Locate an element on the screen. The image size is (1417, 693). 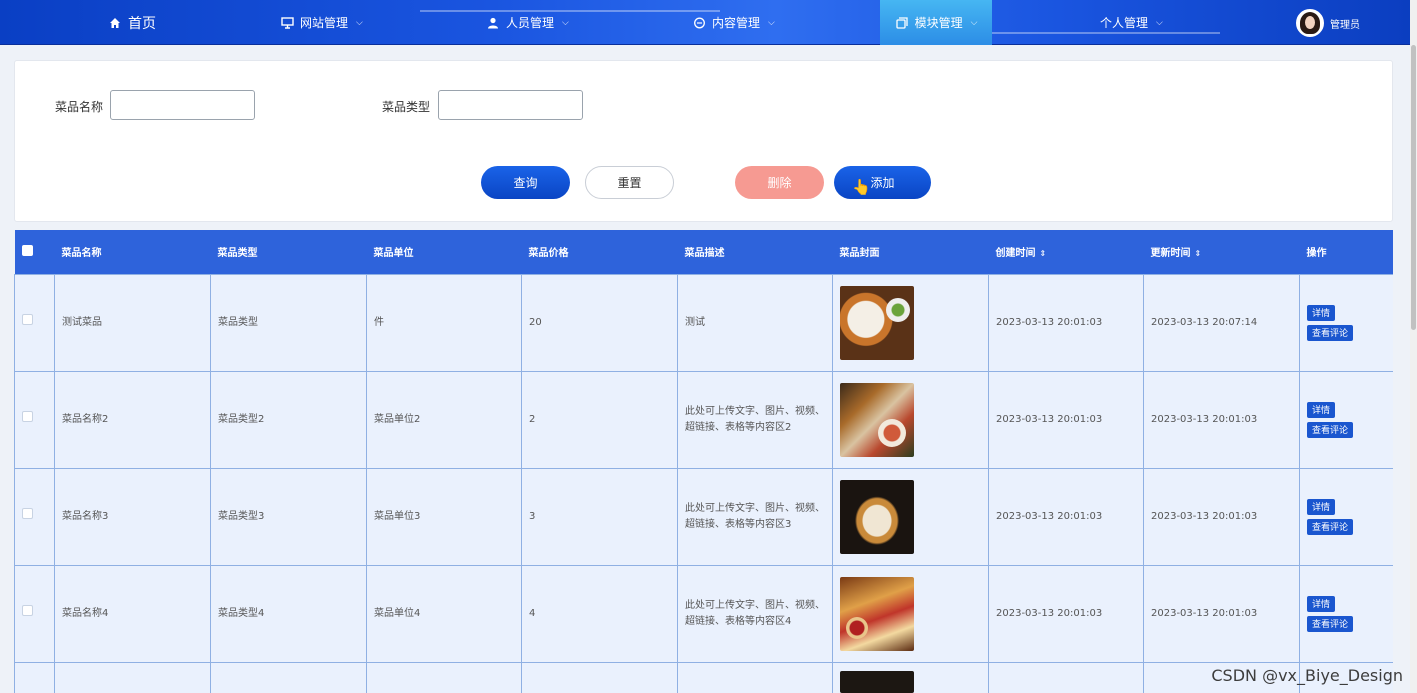
nav-website-management: 网站管理 ⌵ is located at coordinates (321, 22).